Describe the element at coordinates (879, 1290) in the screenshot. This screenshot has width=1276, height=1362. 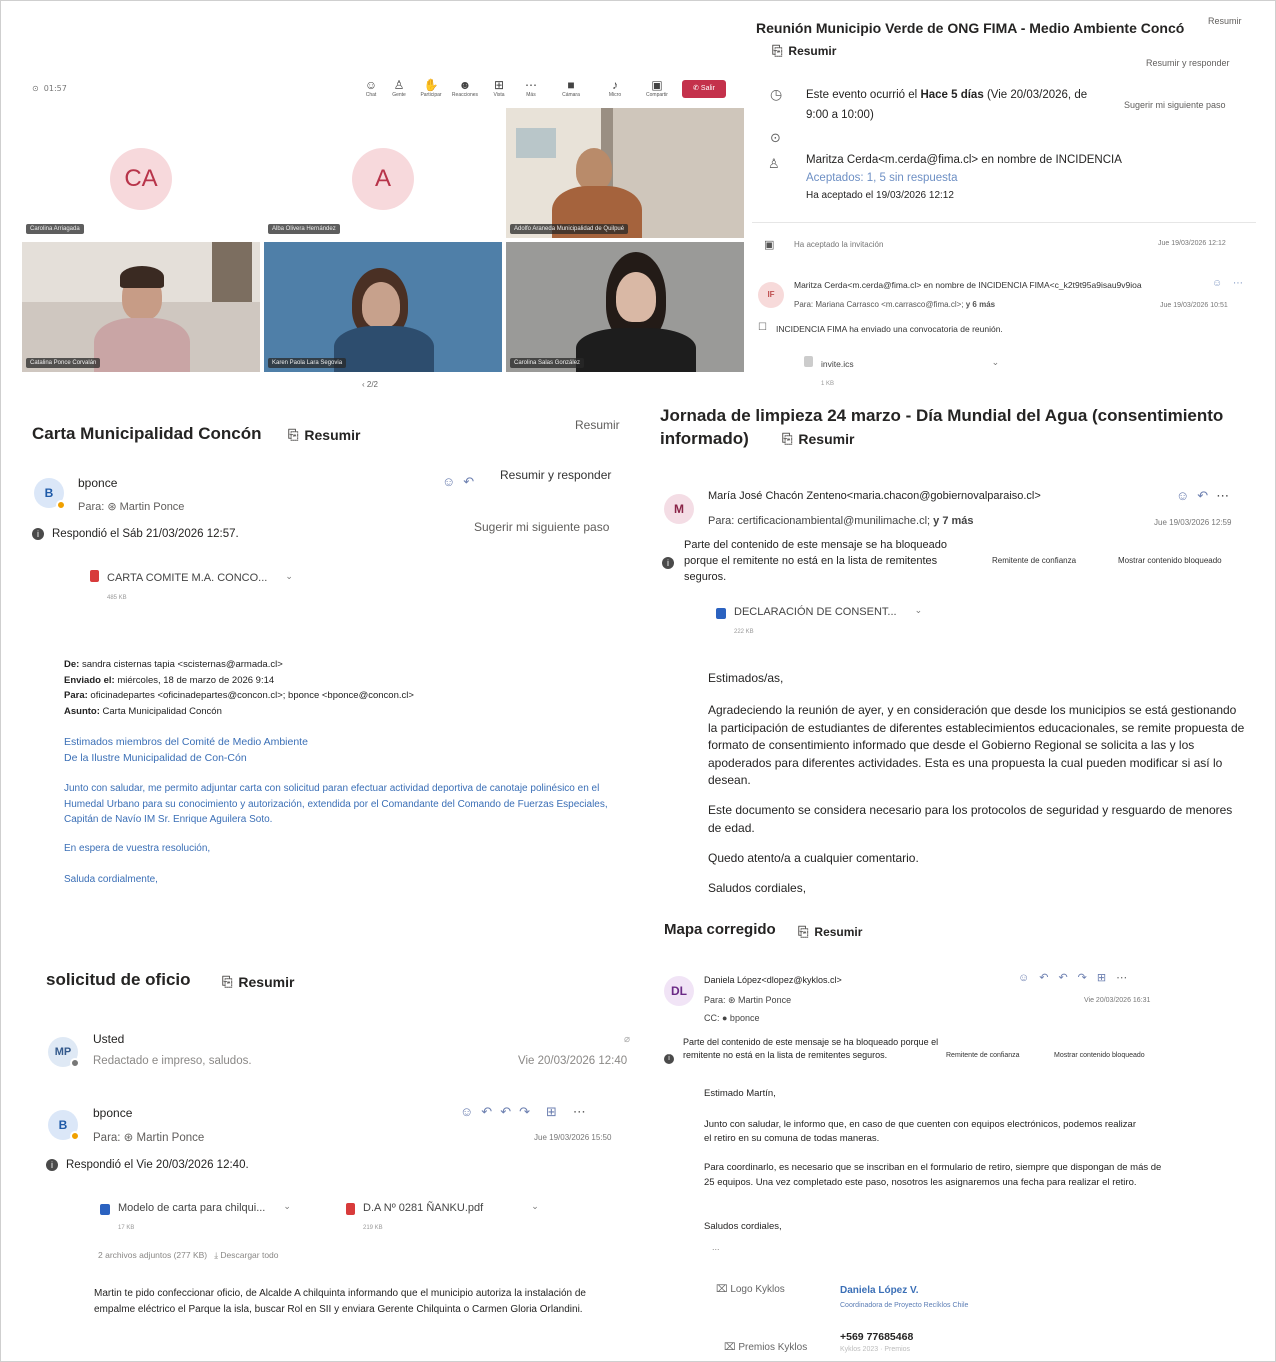
I see `signature-name: Daniela López V.` at that location.